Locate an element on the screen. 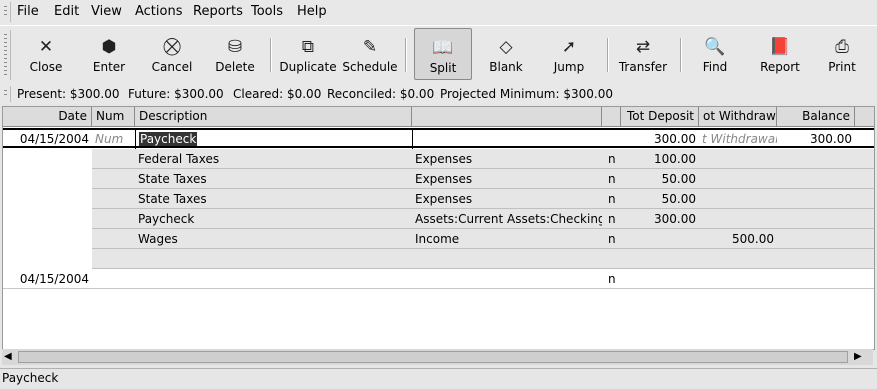 The height and width of the screenshot is (389, 877). menu-file: File is located at coordinates (28, 11).